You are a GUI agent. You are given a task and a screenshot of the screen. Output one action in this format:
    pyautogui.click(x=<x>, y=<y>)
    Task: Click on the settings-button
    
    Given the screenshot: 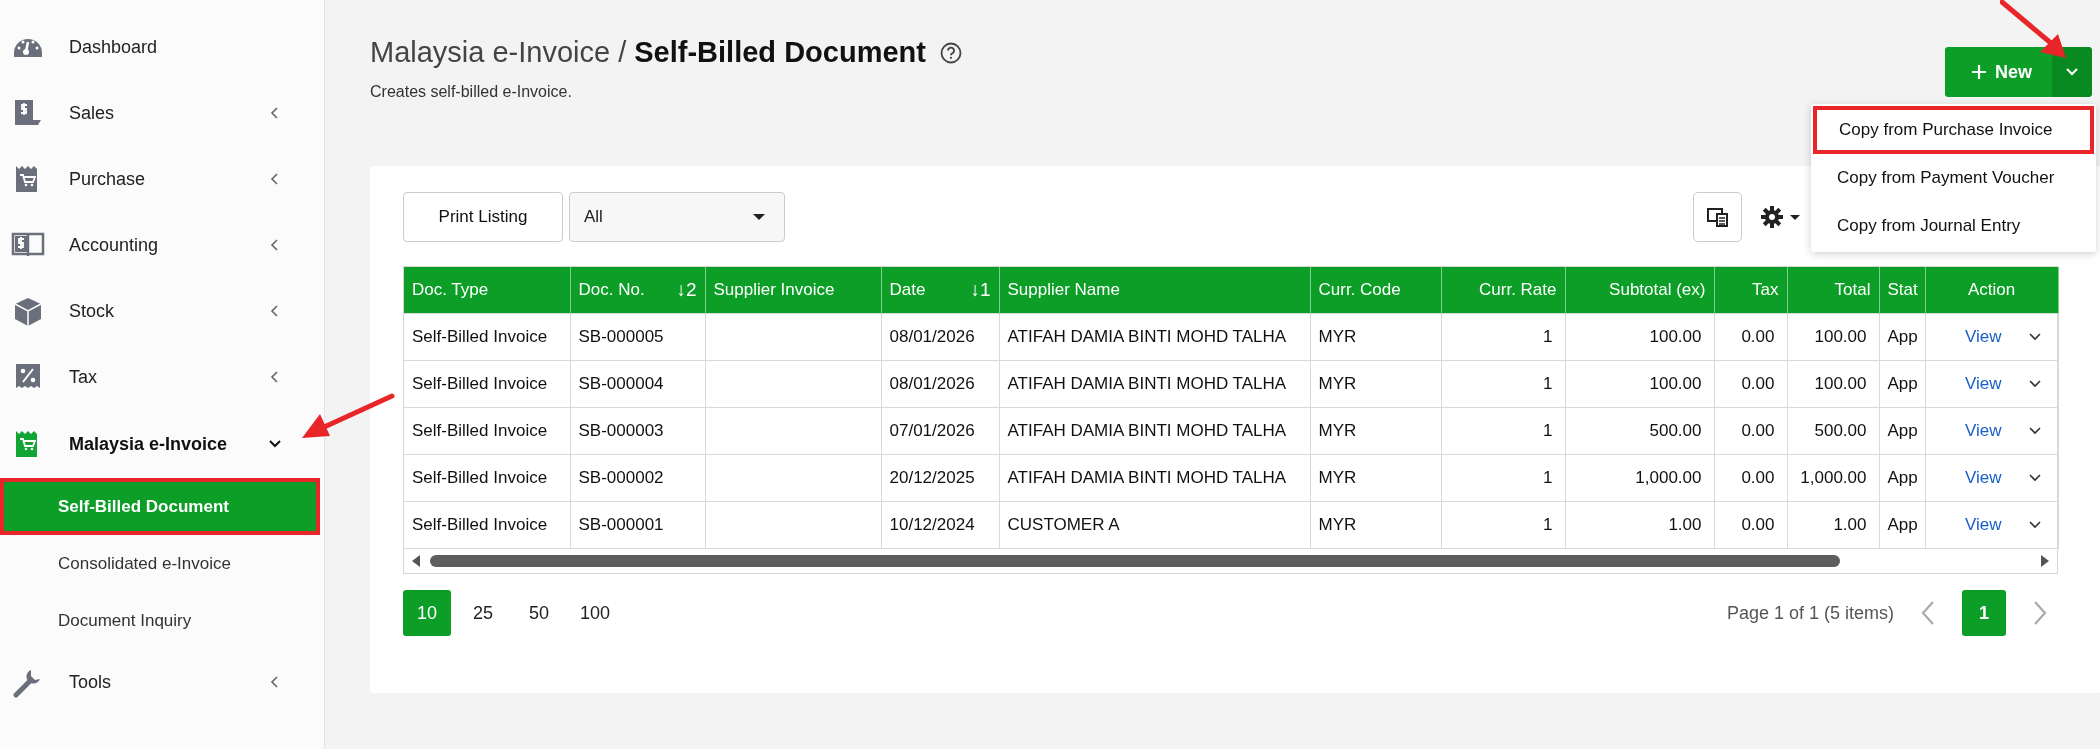 What is the action you would take?
    pyautogui.click(x=1781, y=217)
    